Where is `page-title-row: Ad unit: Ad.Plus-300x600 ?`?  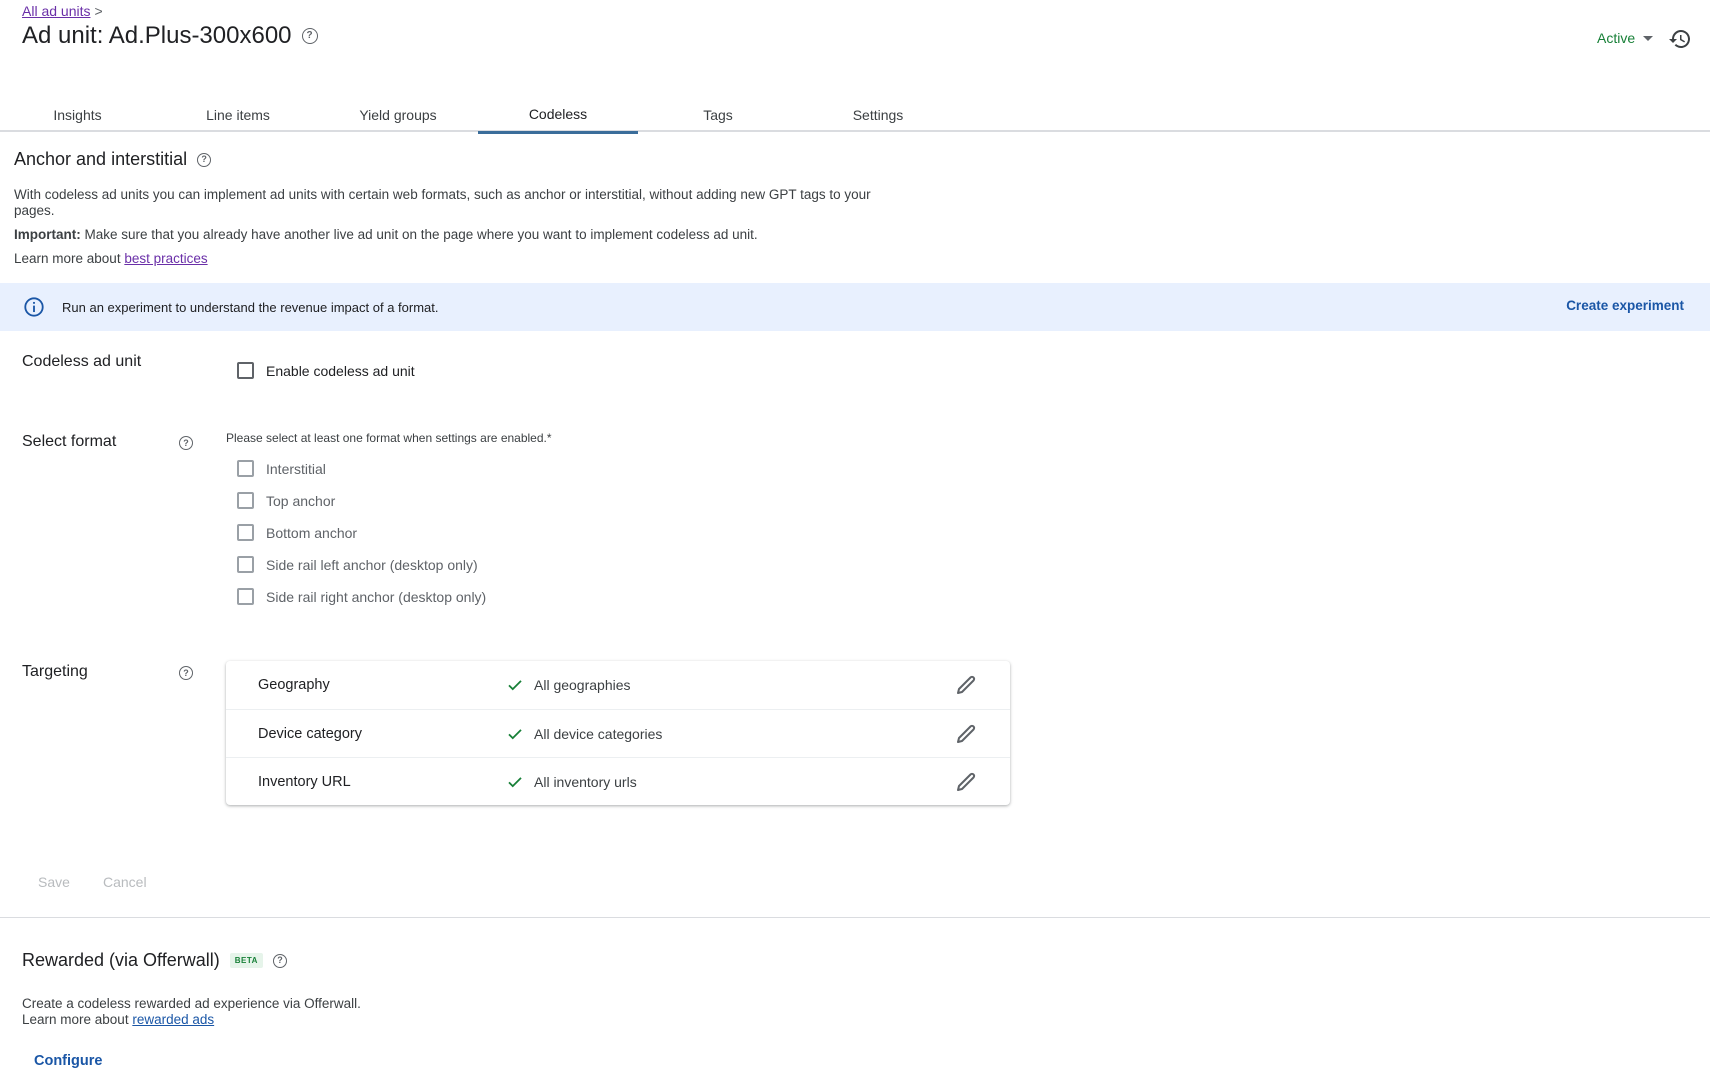 page-title-row: Ad unit: Ad.Plus-300x600 ? is located at coordinates (170, 36).